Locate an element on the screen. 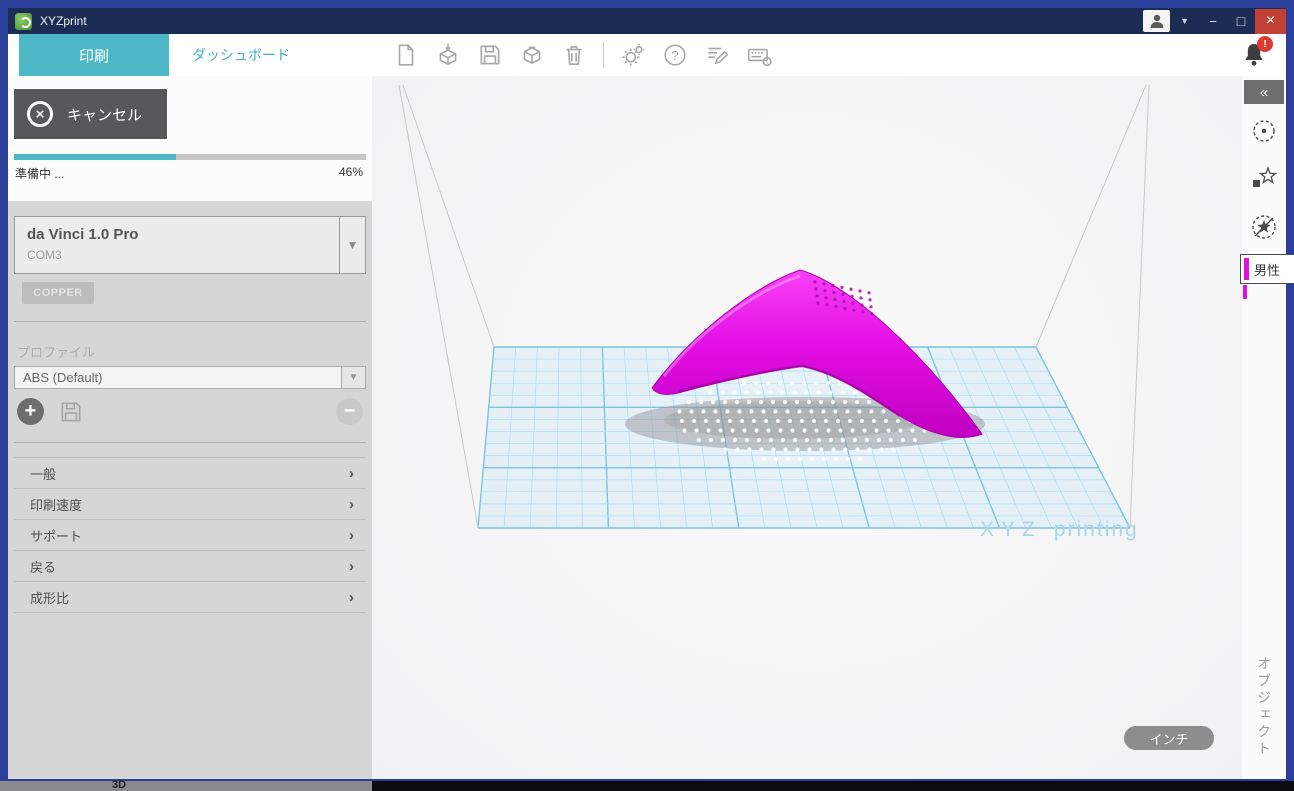  menu-item-label: 戻る is located at coordinates (43, 567).